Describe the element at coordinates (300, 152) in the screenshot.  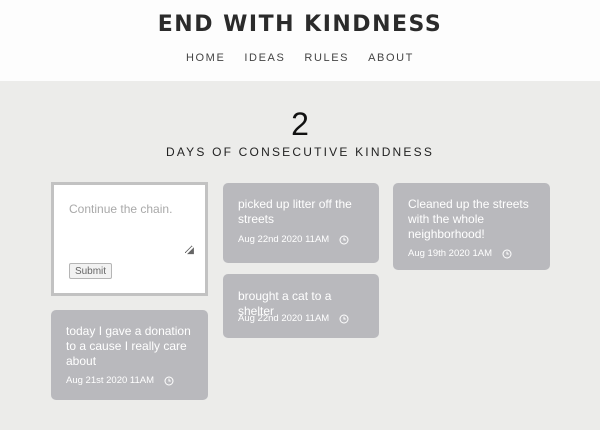
I see `streak-label: DAYS OF CONSECUTIVE KINDNESS` at that location.